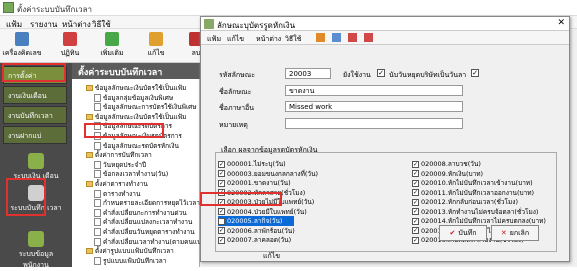  I want to click on deduction-item: ✓ 000001.ไม่ระบุ(วัน), so click(256, 164).